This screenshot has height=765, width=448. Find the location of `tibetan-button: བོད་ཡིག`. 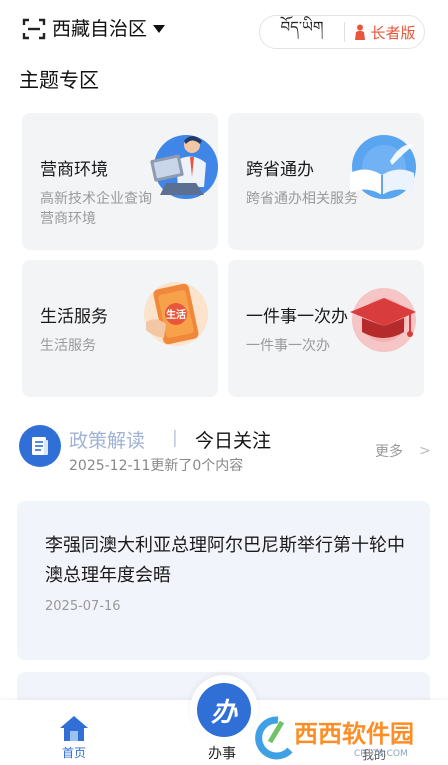

tibetan-button: བོད་ཡིག is located at coordinates (302, 32).